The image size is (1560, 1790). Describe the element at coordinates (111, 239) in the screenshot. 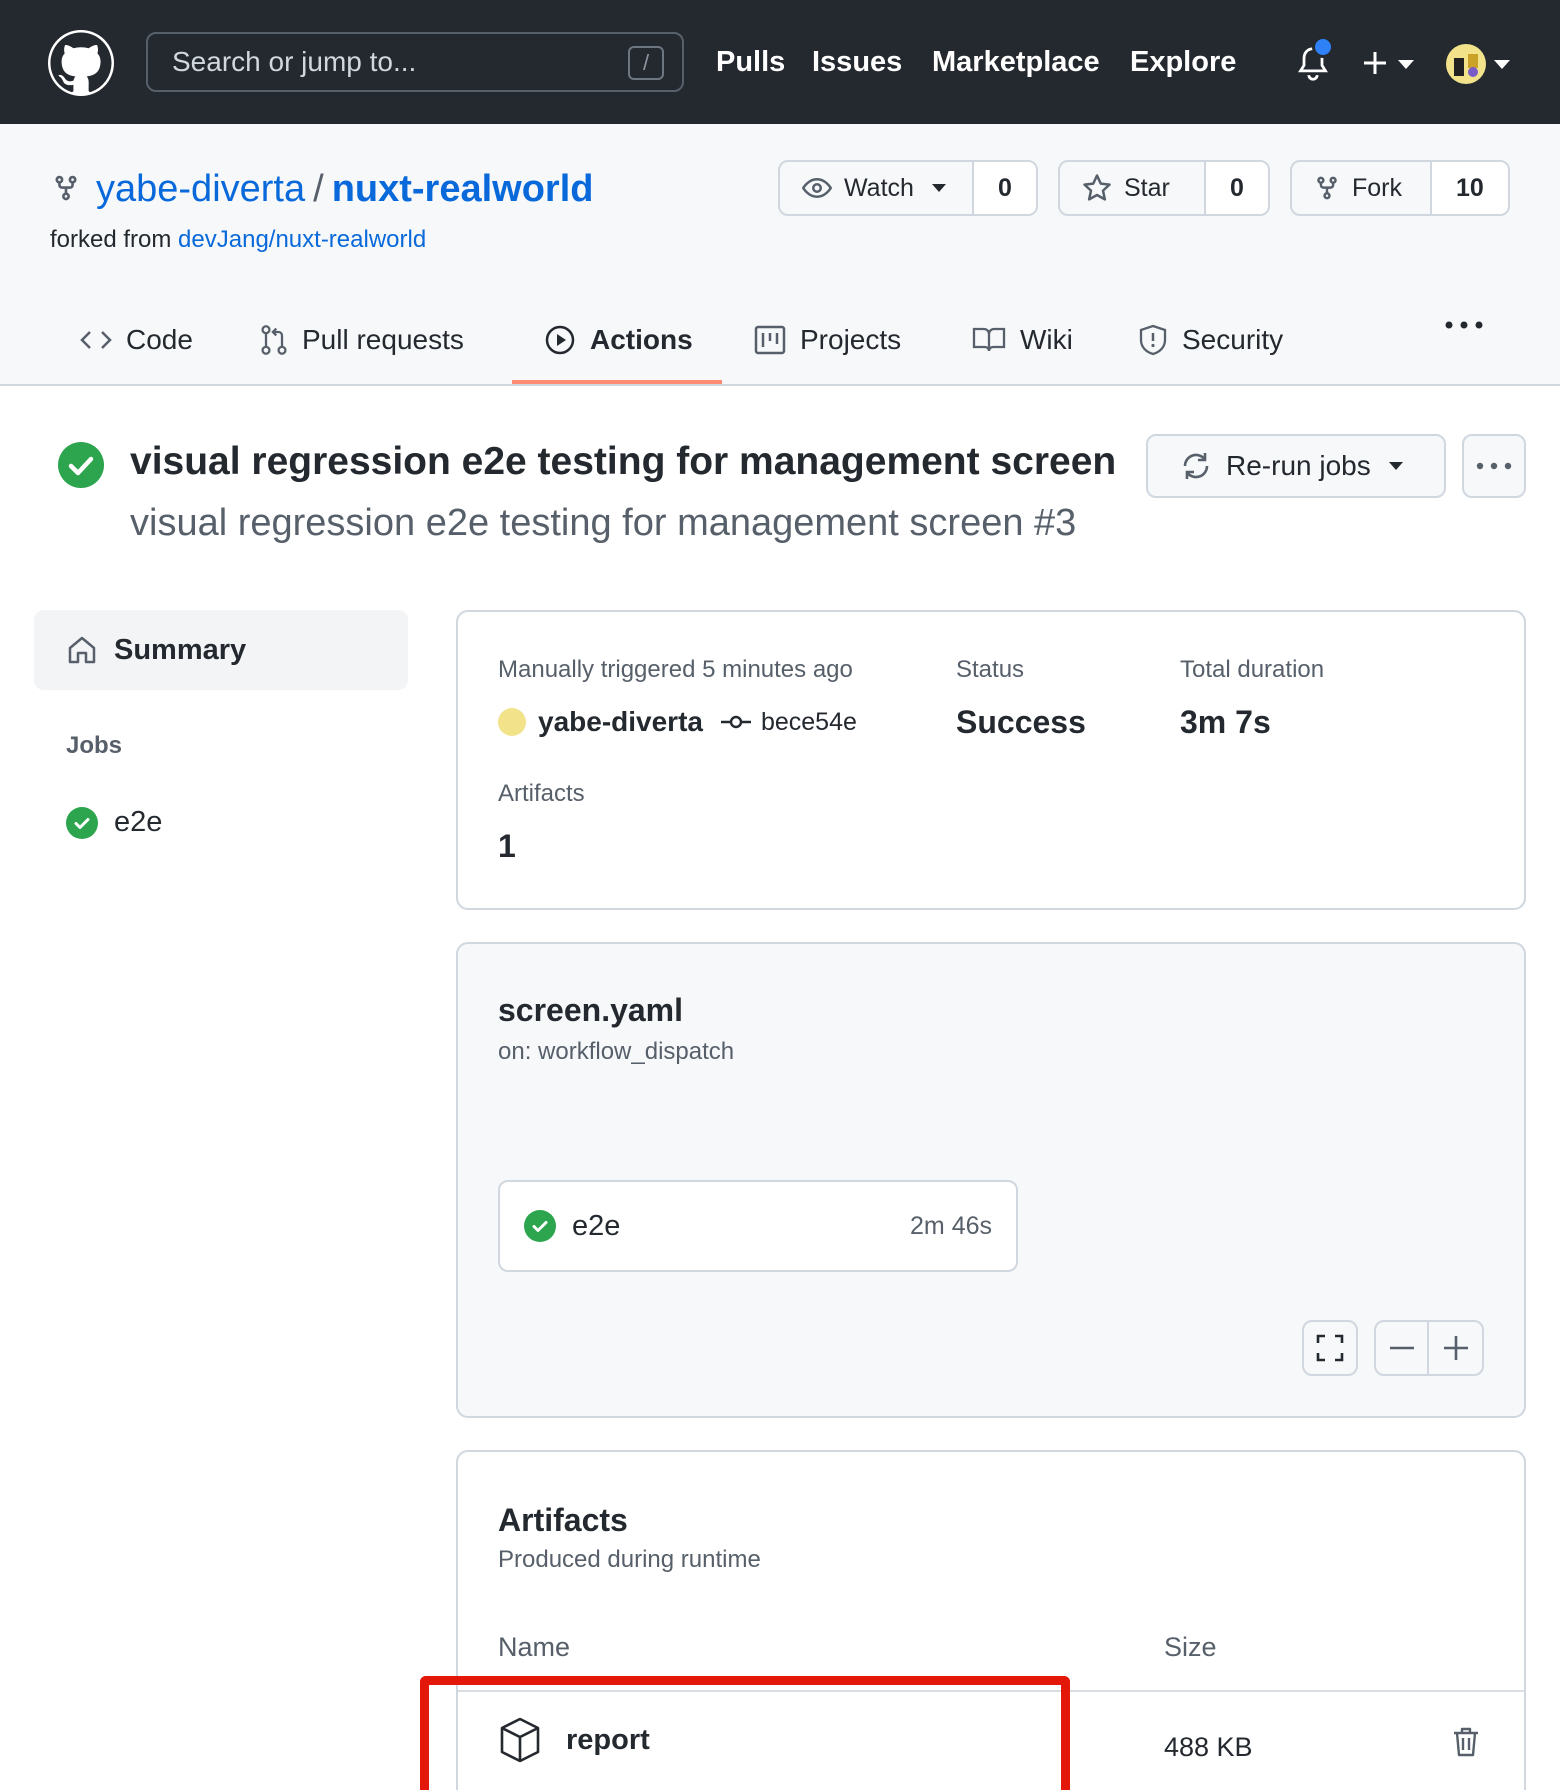

I see `forked-from-label: forked from` at that location.